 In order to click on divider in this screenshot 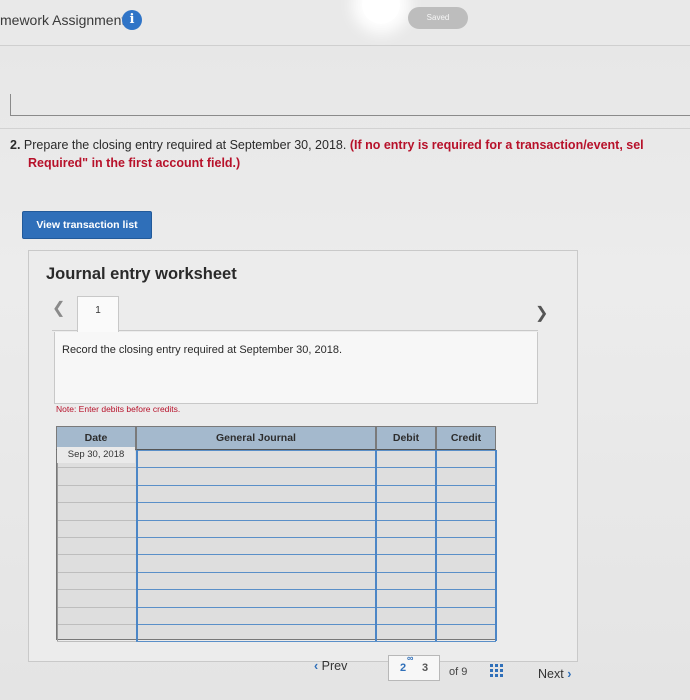, I will do `click(345, 128)`.